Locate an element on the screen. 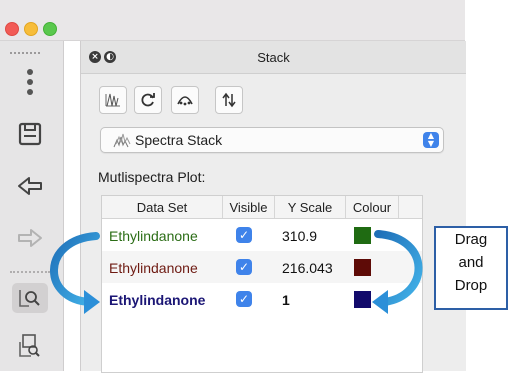 The width and height of the screenshot is (513, 373). right-drag-arrow-path is located at coordinates (398, 268).